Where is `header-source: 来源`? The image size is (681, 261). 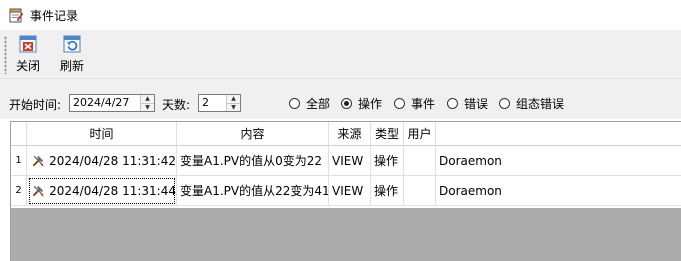
header-source: 来源 is located at coordinates (350, 134).